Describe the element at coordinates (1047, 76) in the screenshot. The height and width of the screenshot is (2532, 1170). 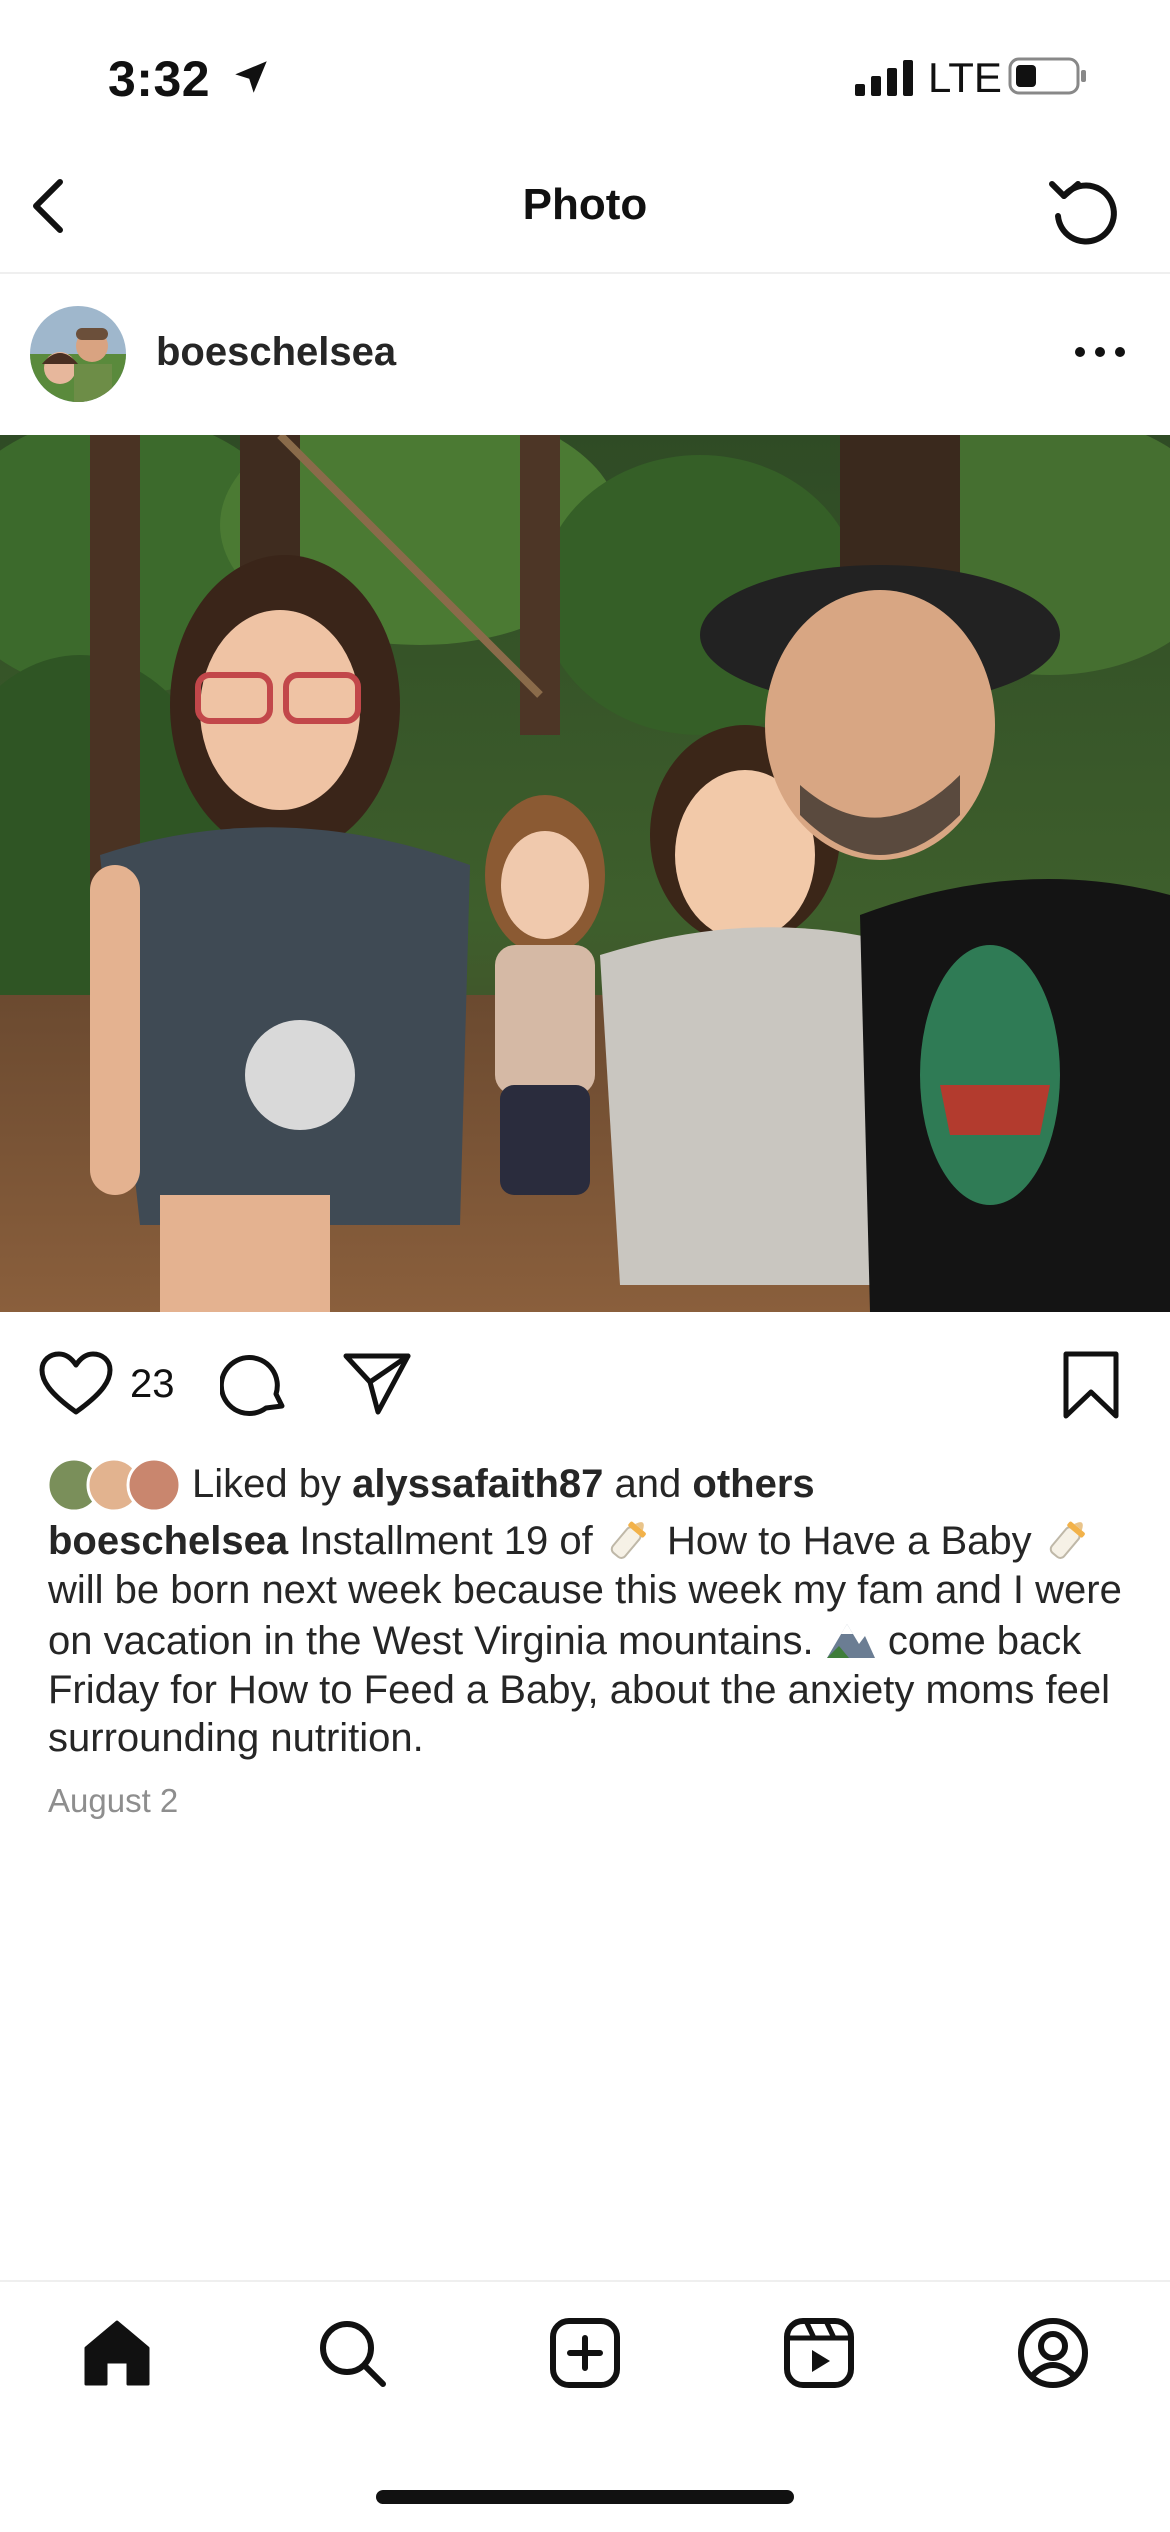
I see `battery-icon` at that location.